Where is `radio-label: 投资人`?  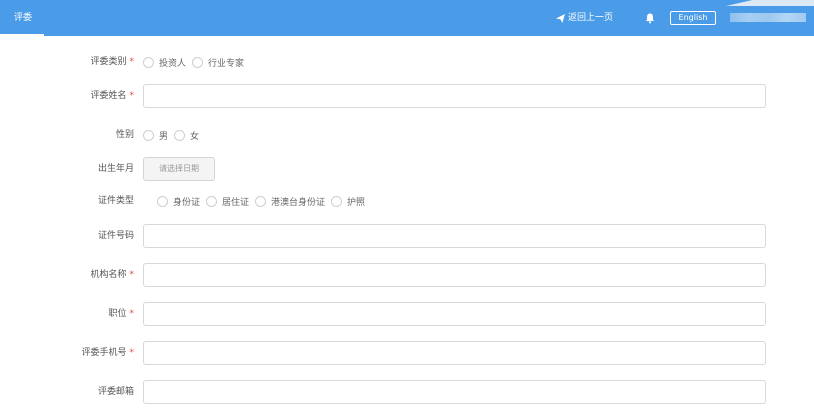
radio-label: 投资人 is located at coordinates (173, 63).